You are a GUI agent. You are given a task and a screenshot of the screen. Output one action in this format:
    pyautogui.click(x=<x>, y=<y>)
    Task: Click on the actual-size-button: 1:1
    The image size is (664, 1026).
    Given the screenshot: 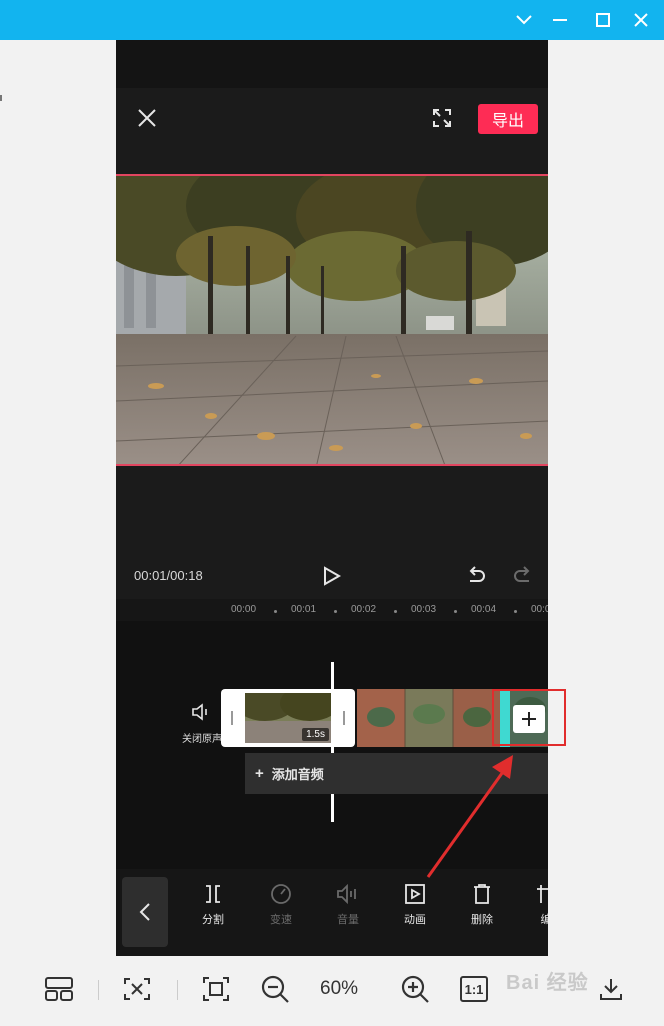 What is the action you would take?
    pyautogui.click(x=474, y=989)
    